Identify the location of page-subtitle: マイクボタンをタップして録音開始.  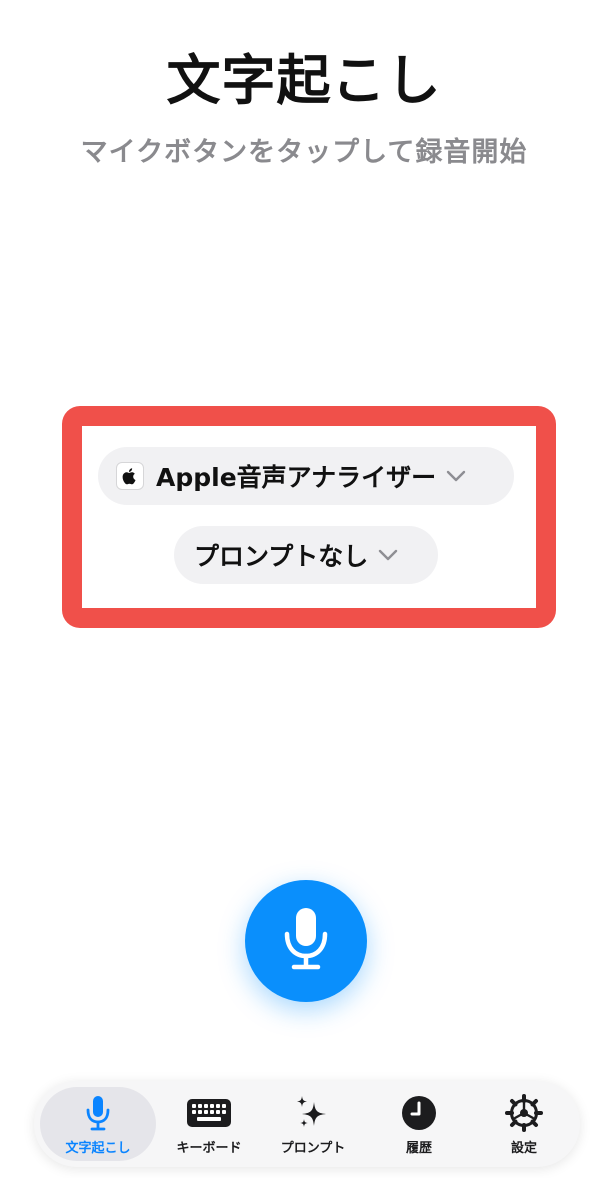
(304, 152).